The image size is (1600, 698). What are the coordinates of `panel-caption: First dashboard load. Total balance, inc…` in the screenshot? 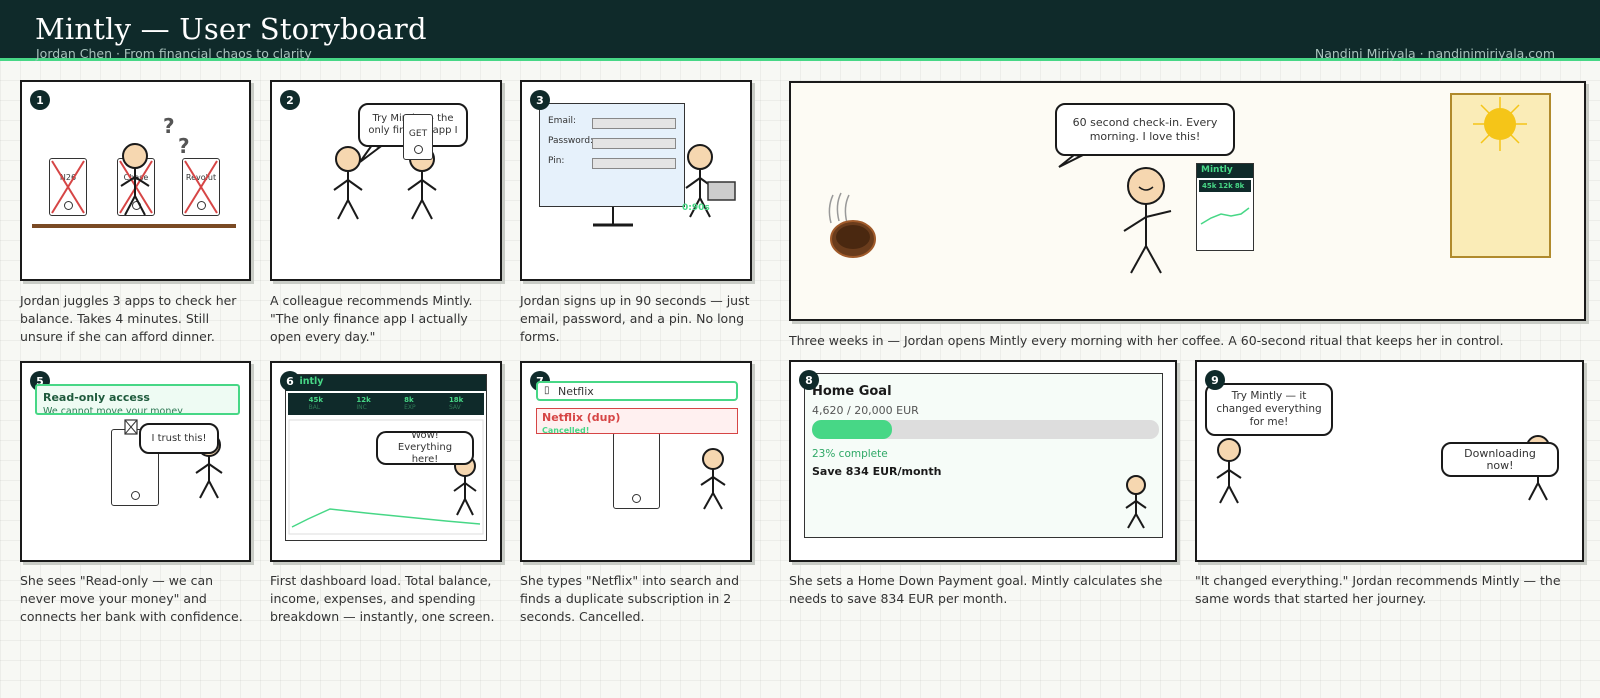 It's located at (382, 598).